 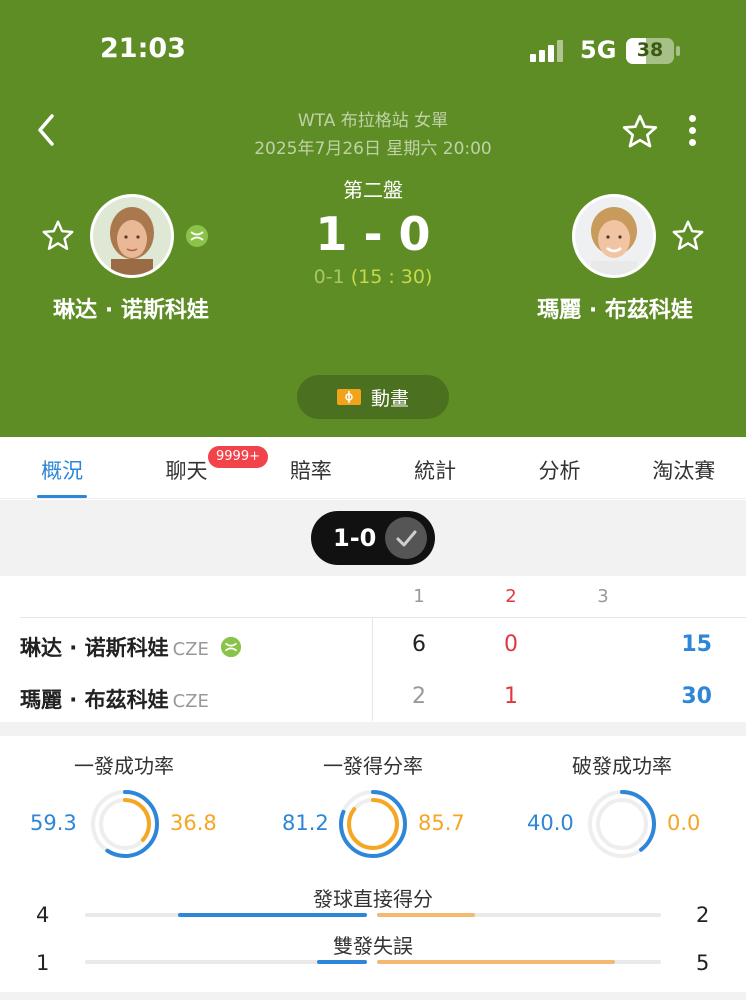 I want to click on bar1-fill-left, so click(x=272, y=915).